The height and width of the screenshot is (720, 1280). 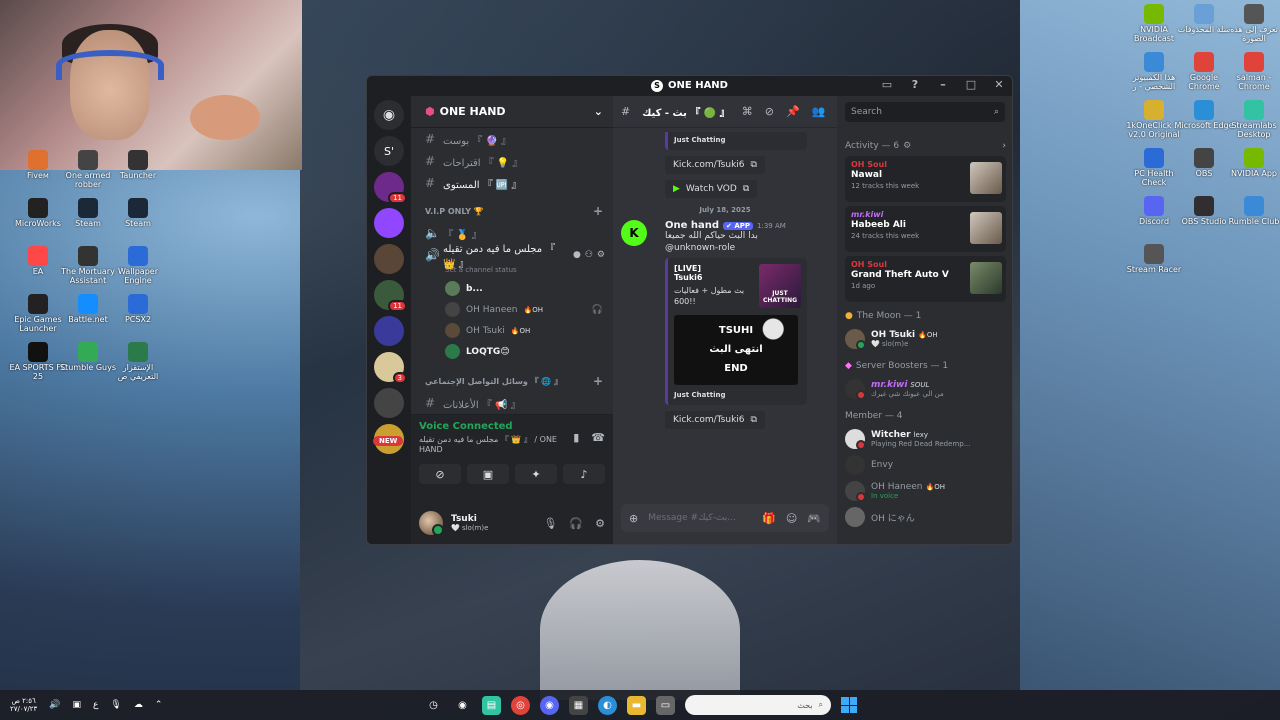 I want to click on emoji-icon: ☺, so click(x=791, y=518).